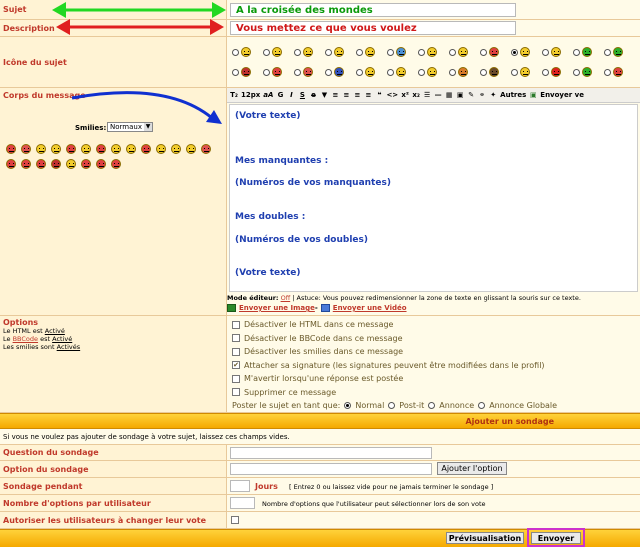  Describe the element at coordinates (331, 469) in the screenshot. I see `poll-option-input` at that location.